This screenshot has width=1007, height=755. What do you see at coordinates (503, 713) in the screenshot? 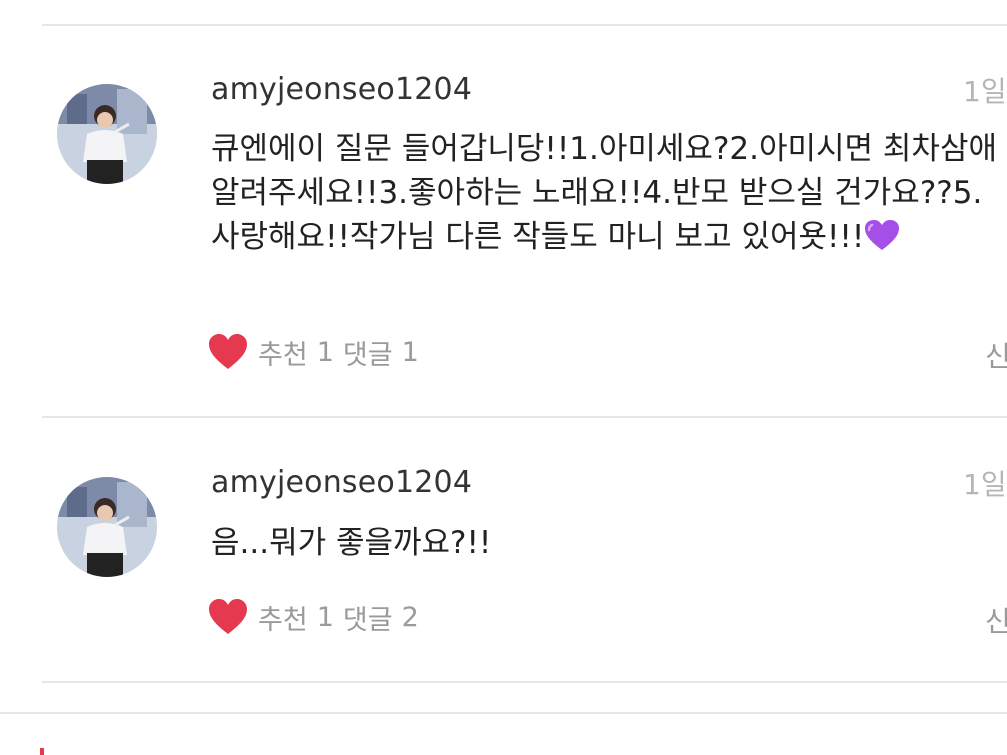
I see `section-divider` at bounding box center [503, 713].